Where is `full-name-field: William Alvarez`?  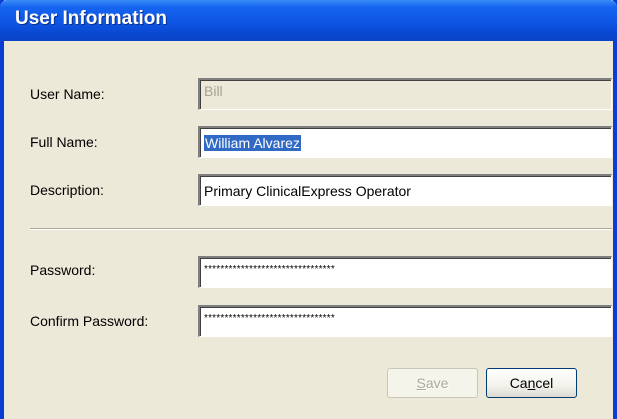 full-name-field: William Alvarez is located at coordinates (405, 142).